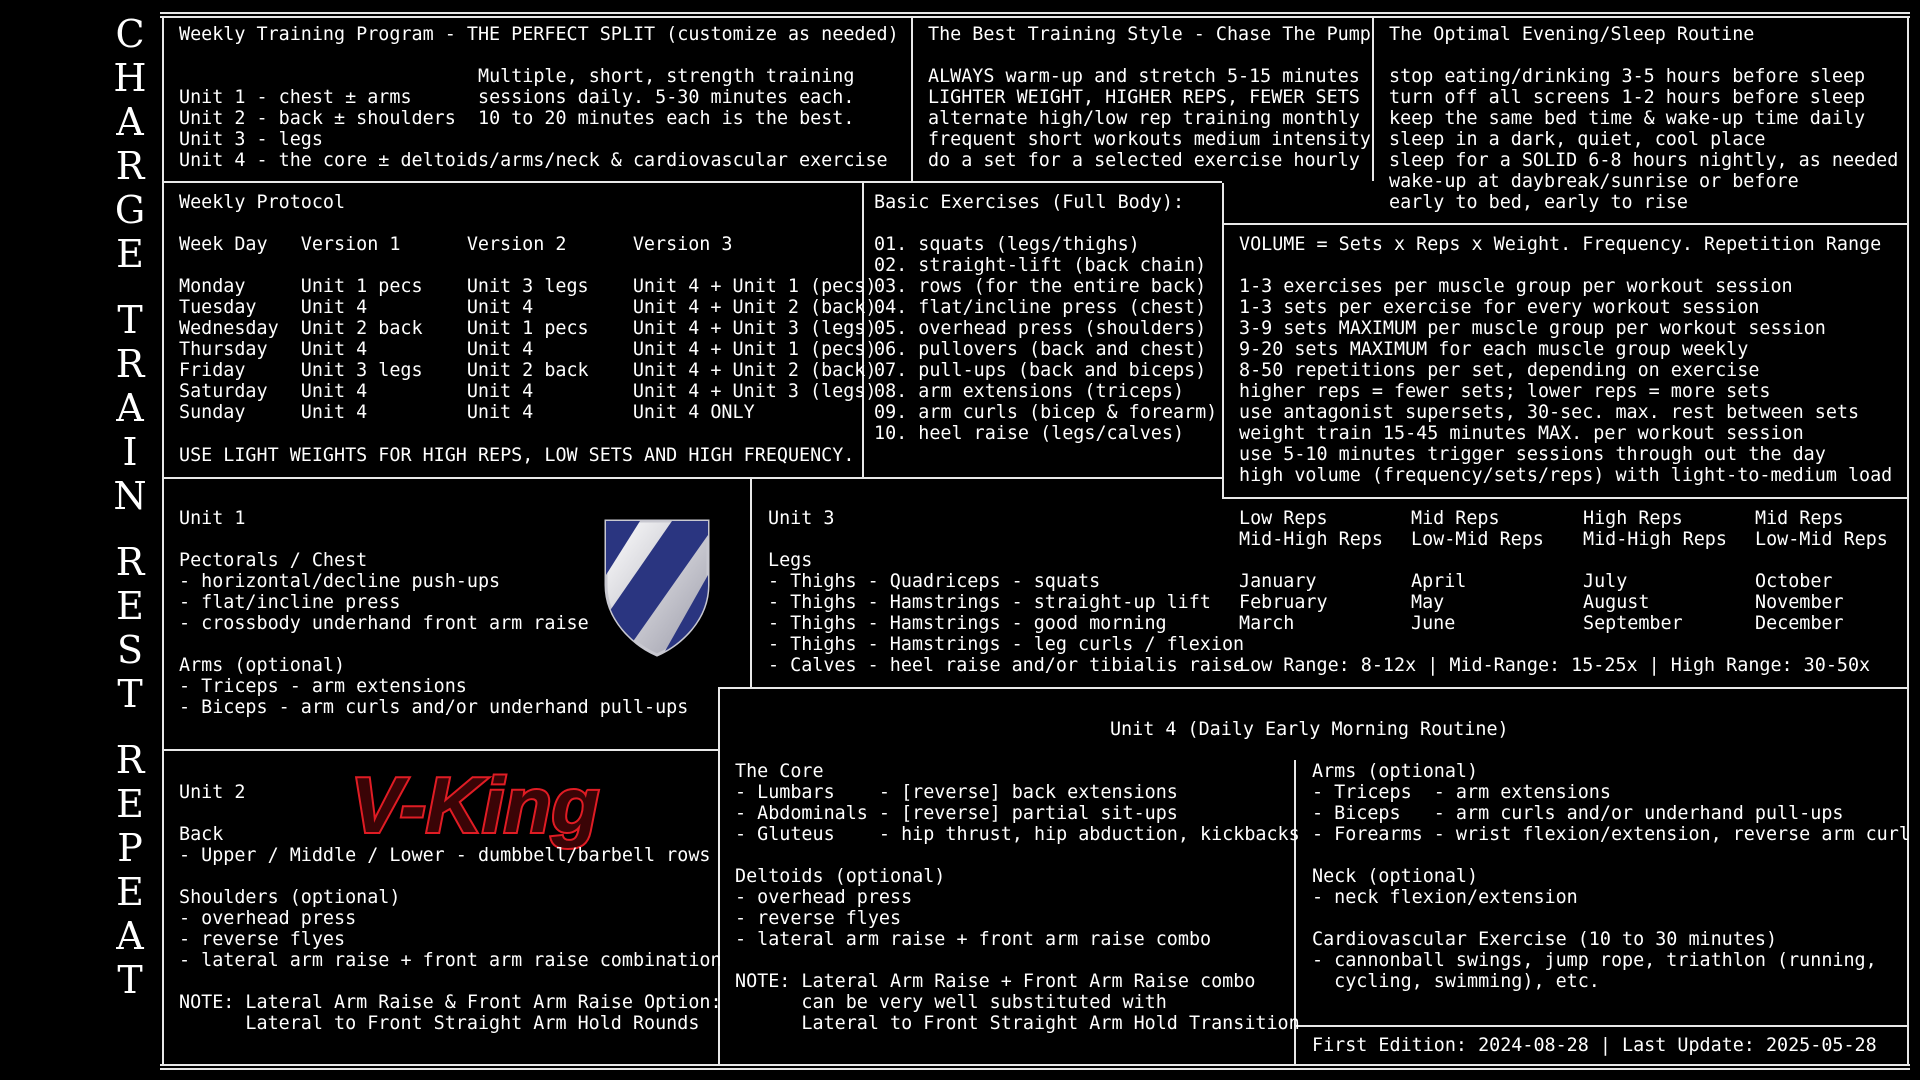 The width and height of the screenshot is (1920, 1080). What do you see at coordinates (1433, 623) in the screenshot?
I see `table-cell: June` at bounding box center [1433, 623].